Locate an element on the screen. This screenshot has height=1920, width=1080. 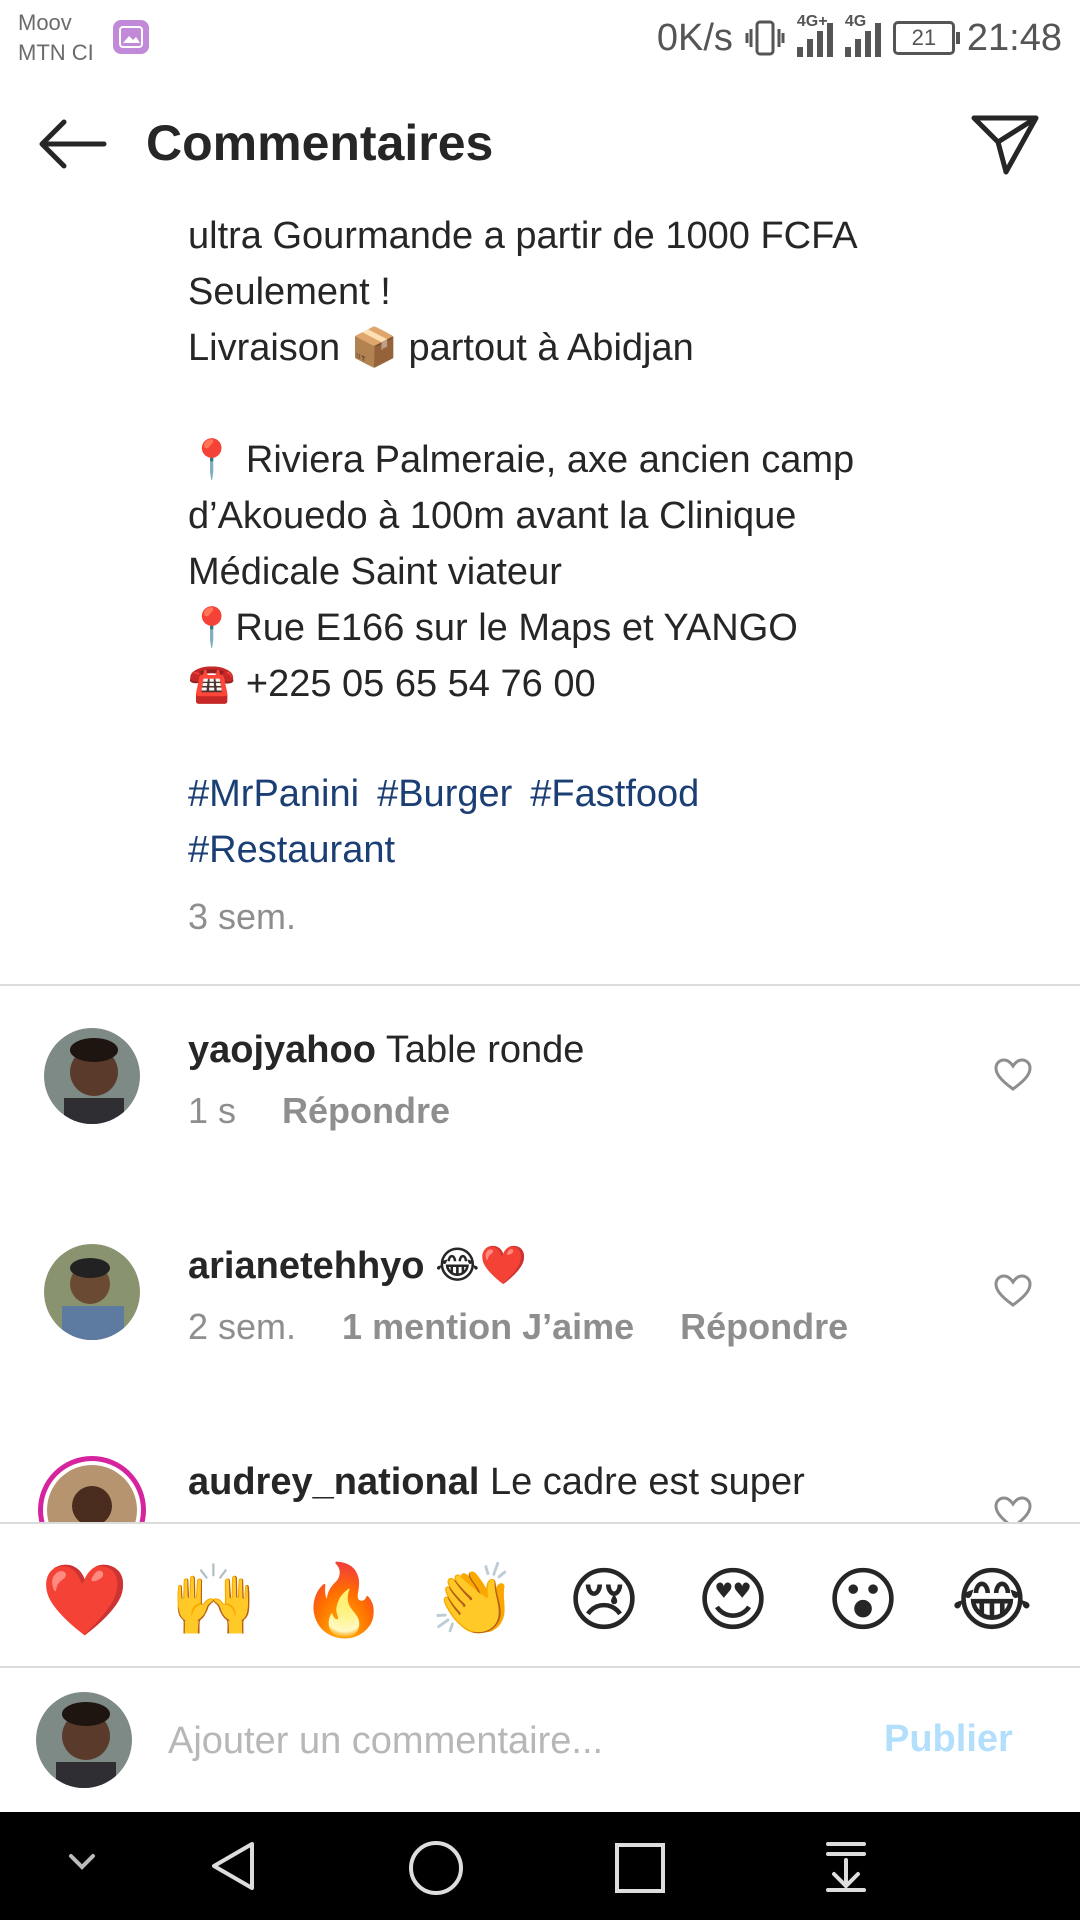
quick-emoji-bar: ❤️ 🙌 🔥 👏 😢 😍 😮 😂 is located at coordinates (540, 1595).